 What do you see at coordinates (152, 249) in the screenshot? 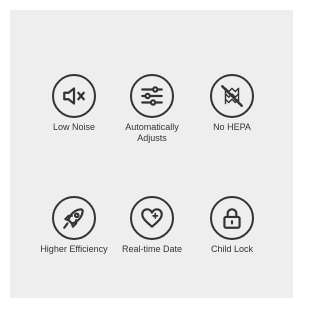
I see `feature-label: Real-time Date` at bounding box center [152, 249].